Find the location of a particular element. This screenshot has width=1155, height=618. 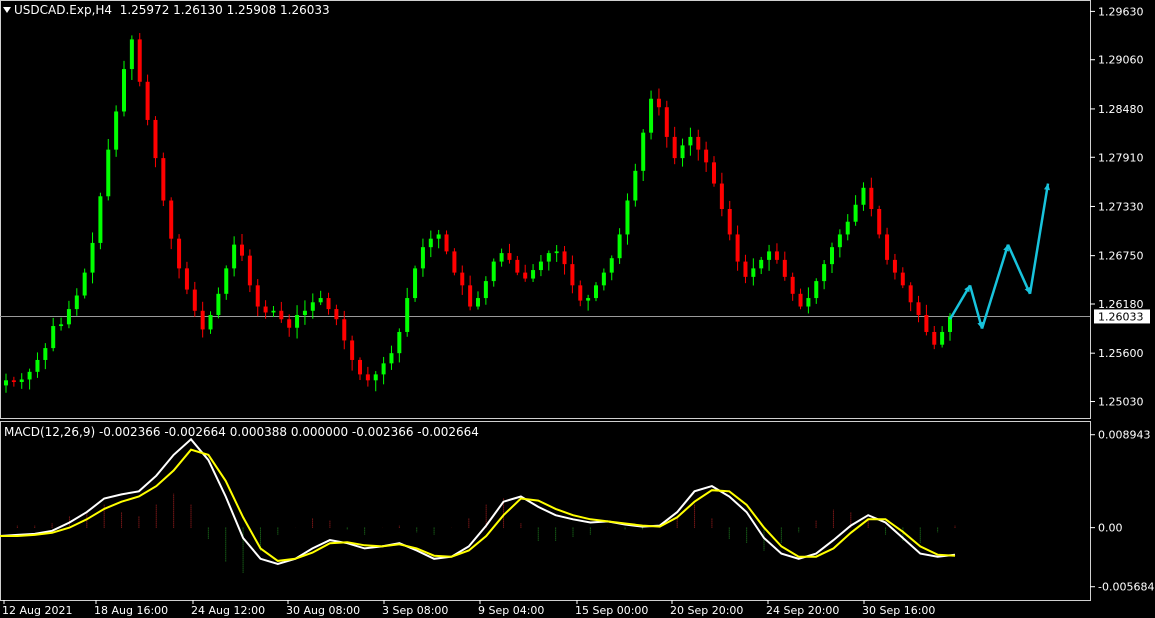

price-tick-label: 1.29060 is located at coordinates (1121, 60).